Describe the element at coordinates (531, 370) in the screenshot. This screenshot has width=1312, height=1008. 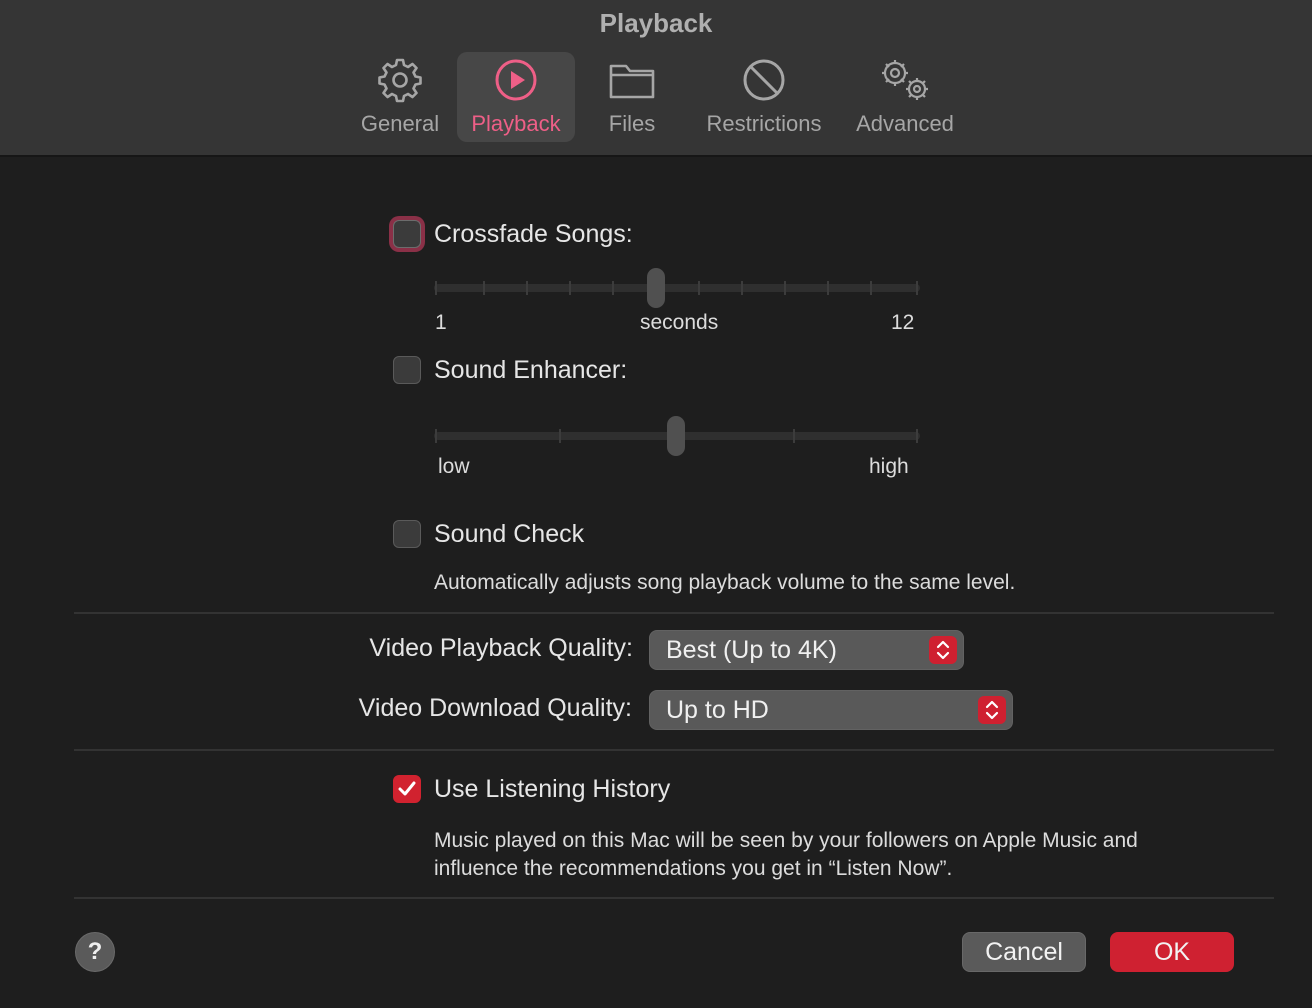
I see `sound-enhancer-label: Sound Enhancer:` at that location.